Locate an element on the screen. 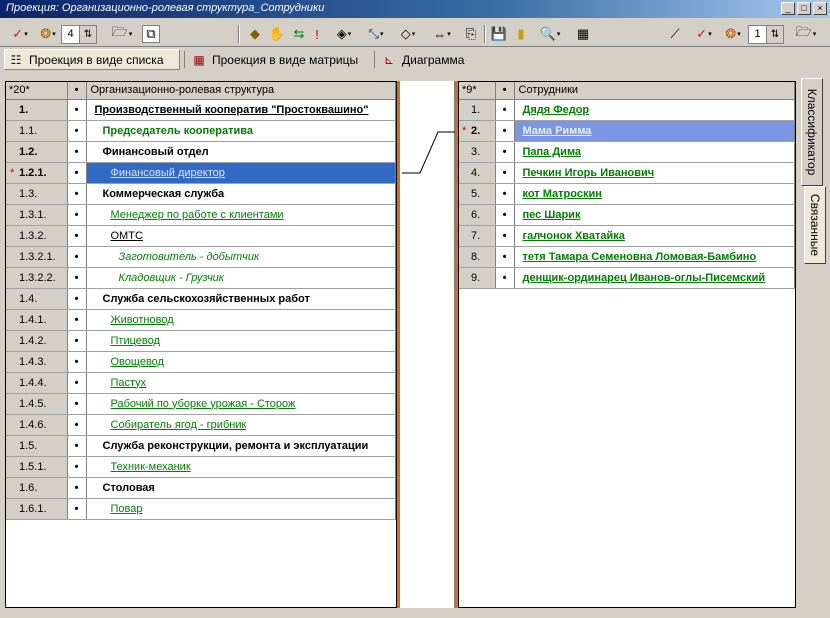 The image size is (830, 618). table-row: * 1.2.1. • Финансовый директор is located at coordinates (201, 173).